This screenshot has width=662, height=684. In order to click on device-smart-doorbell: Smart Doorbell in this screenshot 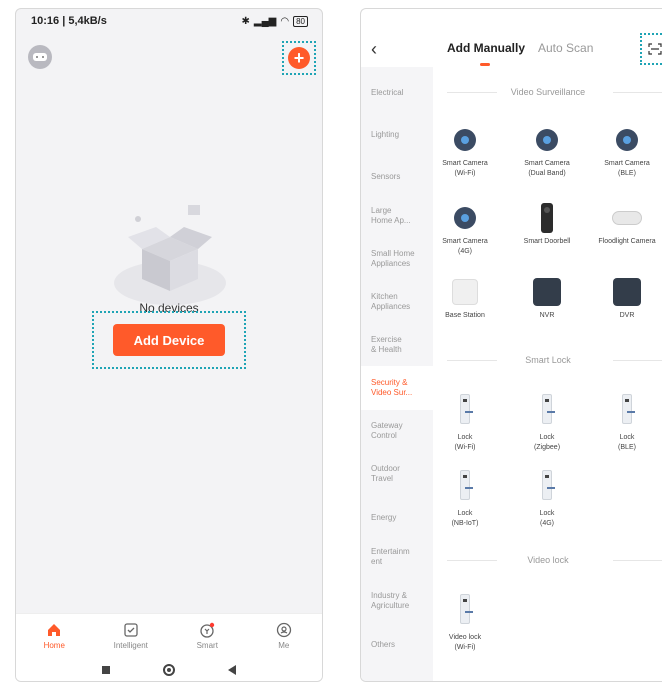, I will do `click(547, 225)`.